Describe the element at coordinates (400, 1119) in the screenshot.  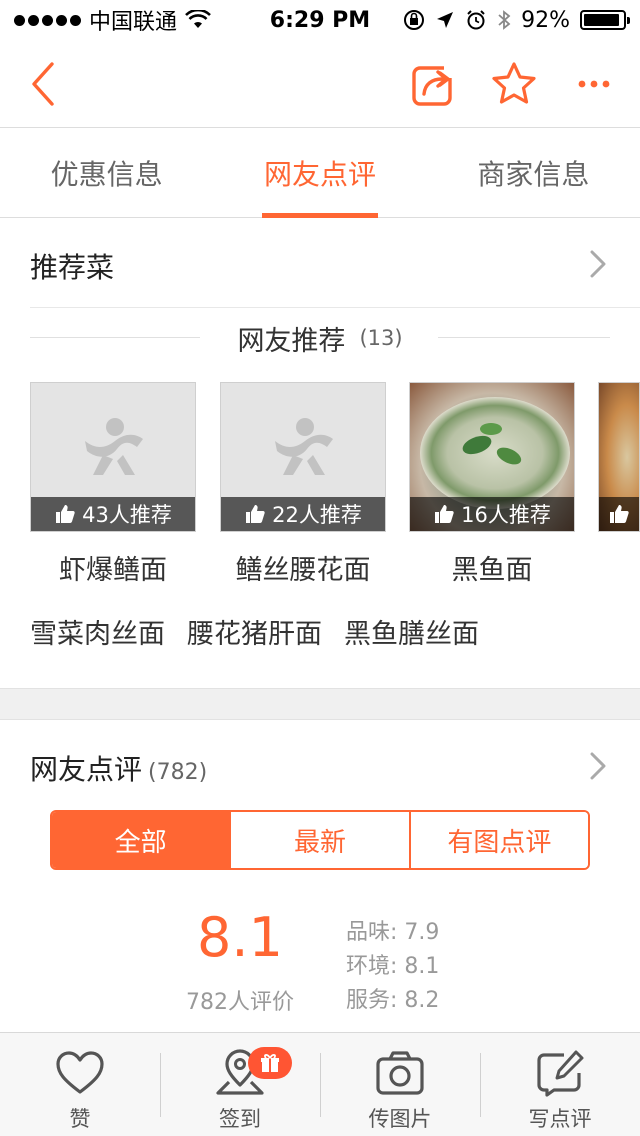
I see `upload-photo-label: 传图片` at that location.